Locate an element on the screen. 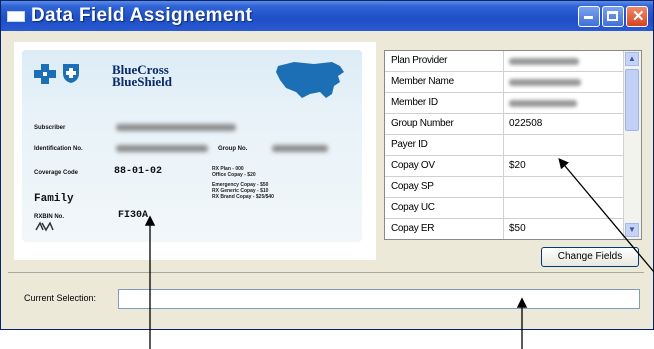 This screenshot has width=654, height=349. current-selection-input is located at coordinates (379, 299).